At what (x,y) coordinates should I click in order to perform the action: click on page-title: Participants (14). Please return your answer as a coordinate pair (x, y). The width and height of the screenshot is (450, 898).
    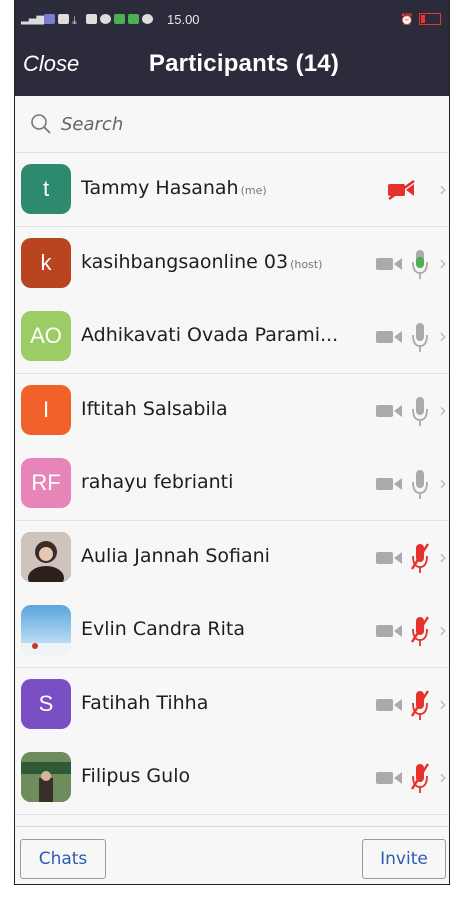
    Looking at the image, I should click on (244, 63).